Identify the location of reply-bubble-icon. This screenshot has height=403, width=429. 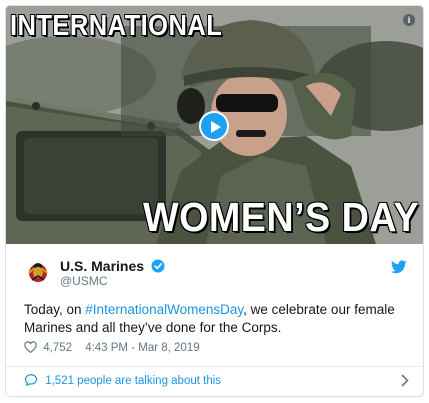
(31, 380).